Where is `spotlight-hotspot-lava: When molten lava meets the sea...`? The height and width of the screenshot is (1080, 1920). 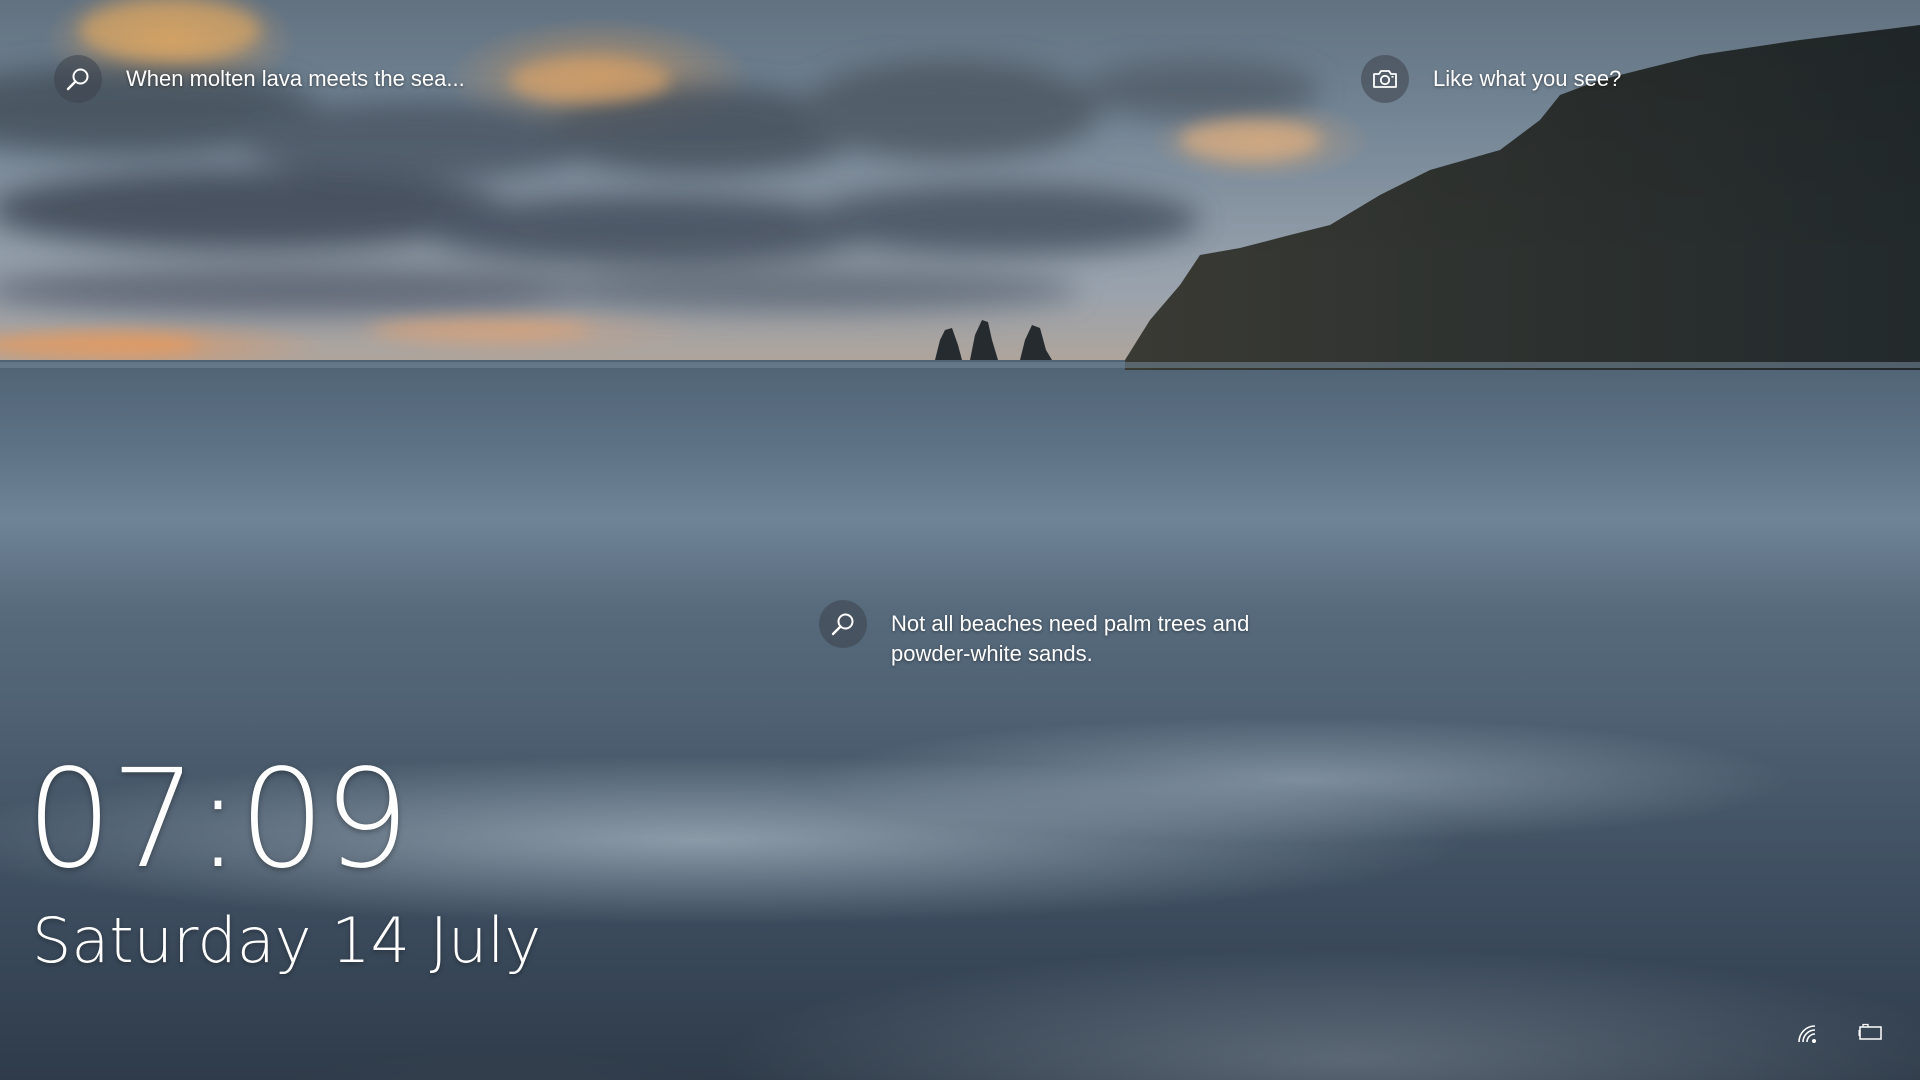
spotlight-hotspot-lava: When molten lava meets the sea... is located at coordinates (259, 79).